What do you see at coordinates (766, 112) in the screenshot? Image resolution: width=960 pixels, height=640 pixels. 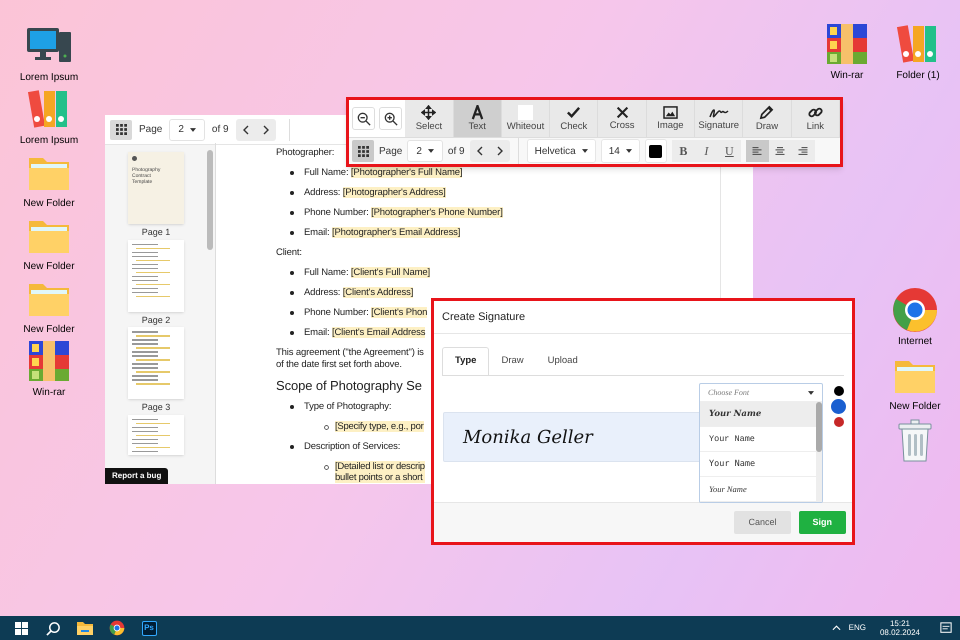 I see `pencil-icon` at bounding box center [766, 112].